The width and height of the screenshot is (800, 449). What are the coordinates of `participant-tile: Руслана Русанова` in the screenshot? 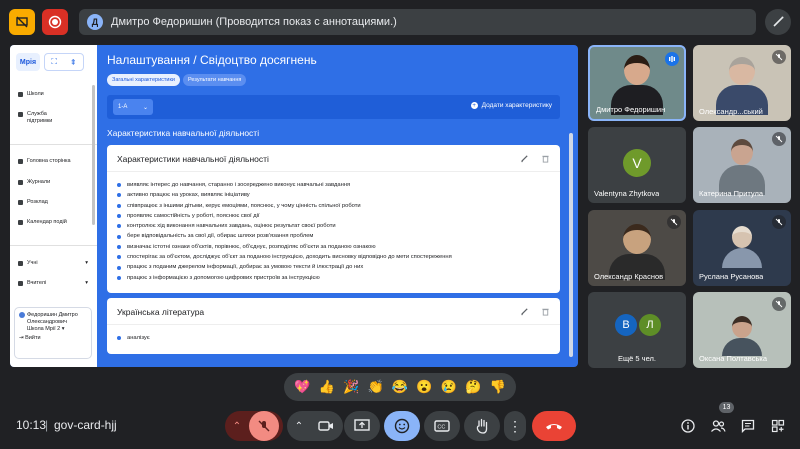 It's located at (742, 248).